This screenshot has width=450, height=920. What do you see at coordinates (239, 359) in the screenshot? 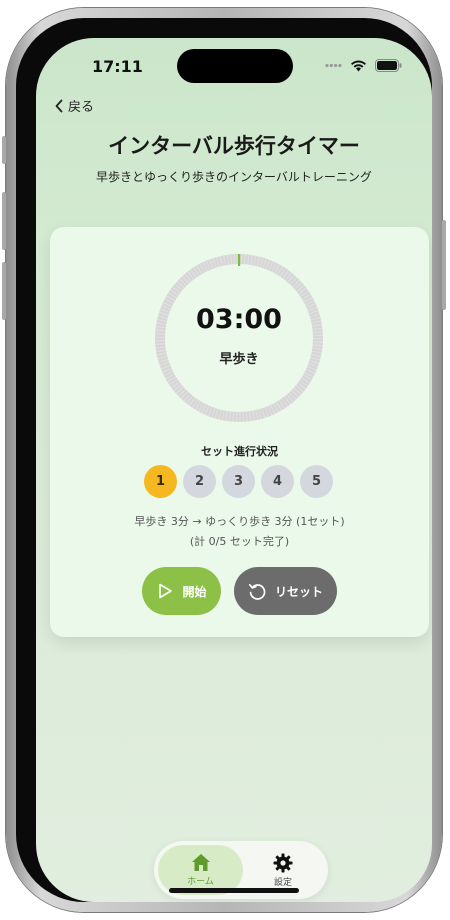
I see `phase-label: 早歩き` at bounding box center [239, 359].